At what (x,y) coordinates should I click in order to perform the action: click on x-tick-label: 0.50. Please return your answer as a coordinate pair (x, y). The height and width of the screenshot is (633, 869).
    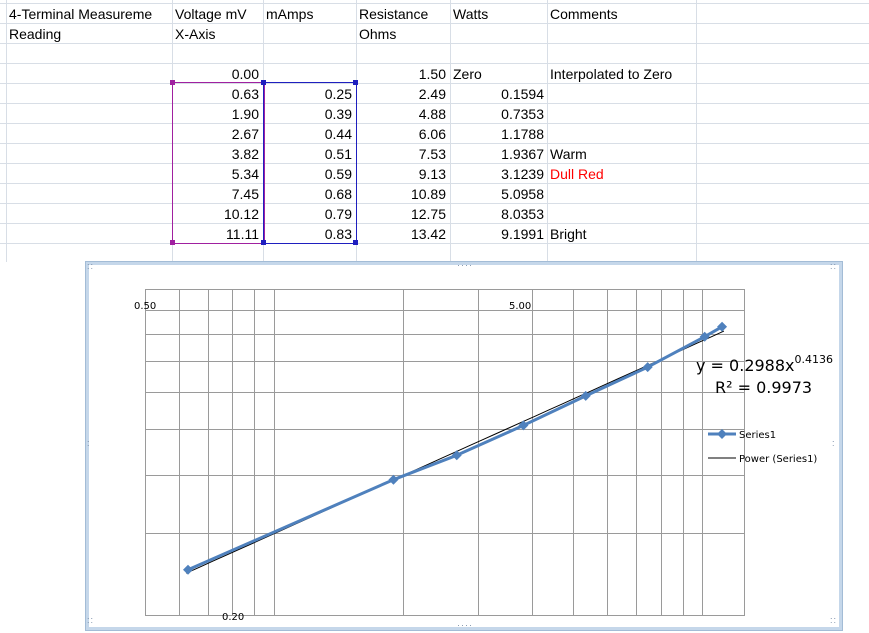
    Looking at the image, I should click on (145, 306).